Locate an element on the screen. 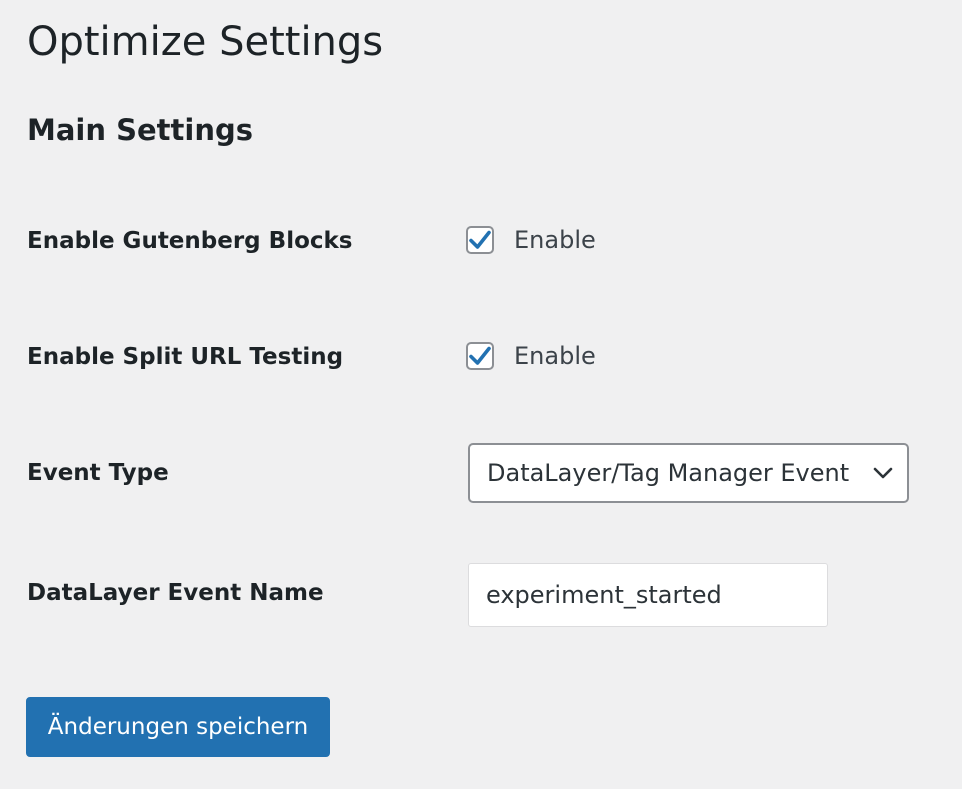 The image size is (962, 789). page-title: Optimize Settings is located at coordinates (205, 42).